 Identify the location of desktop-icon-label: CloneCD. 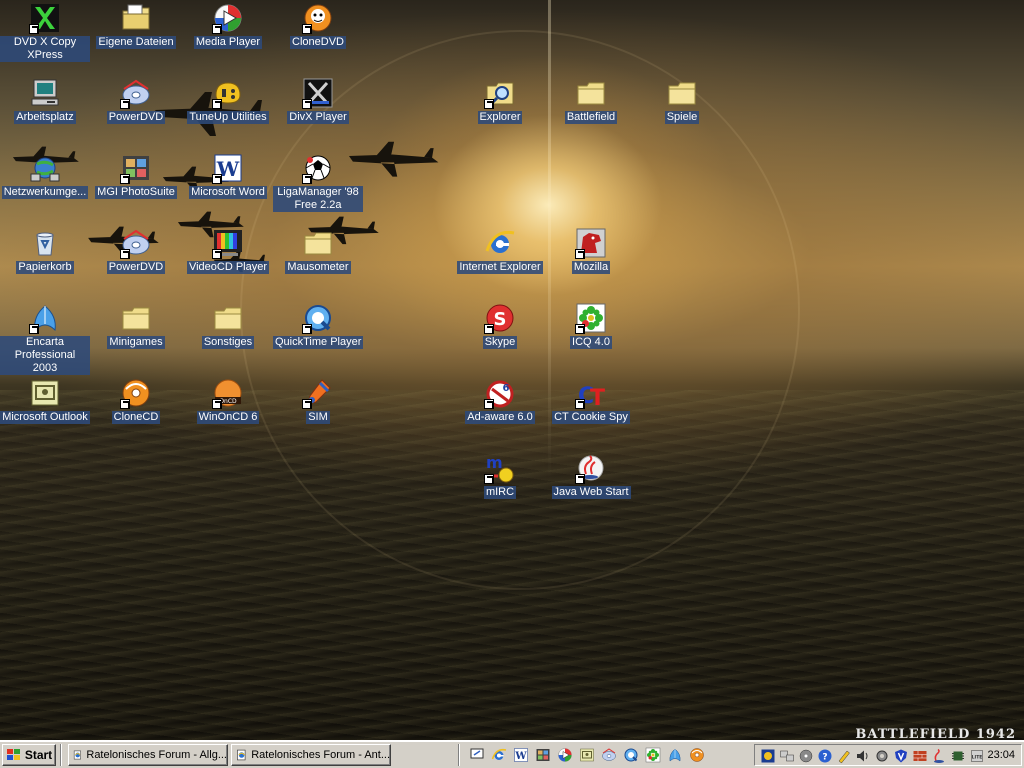
(136, 417).